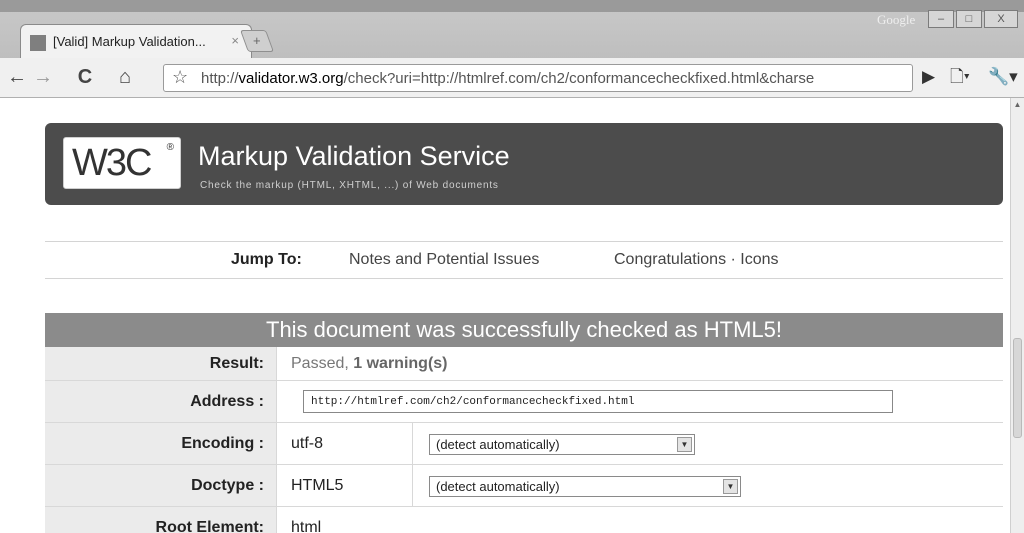 This screenshot has width=1024, height=533. Describe the element at coordinates (122, 163) in the screenshot. I see `w3c-logo: W3C ®` at that location.